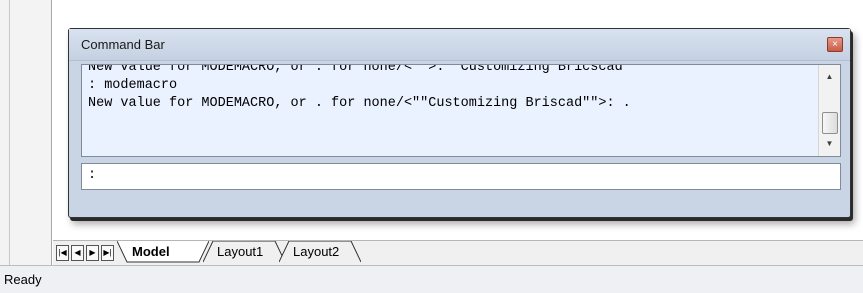 The image size is (863, 293). What do you see at coordinates (23, 279) in the screenshot?
I see `status-text: Ready` at bounding box center [23, 279].